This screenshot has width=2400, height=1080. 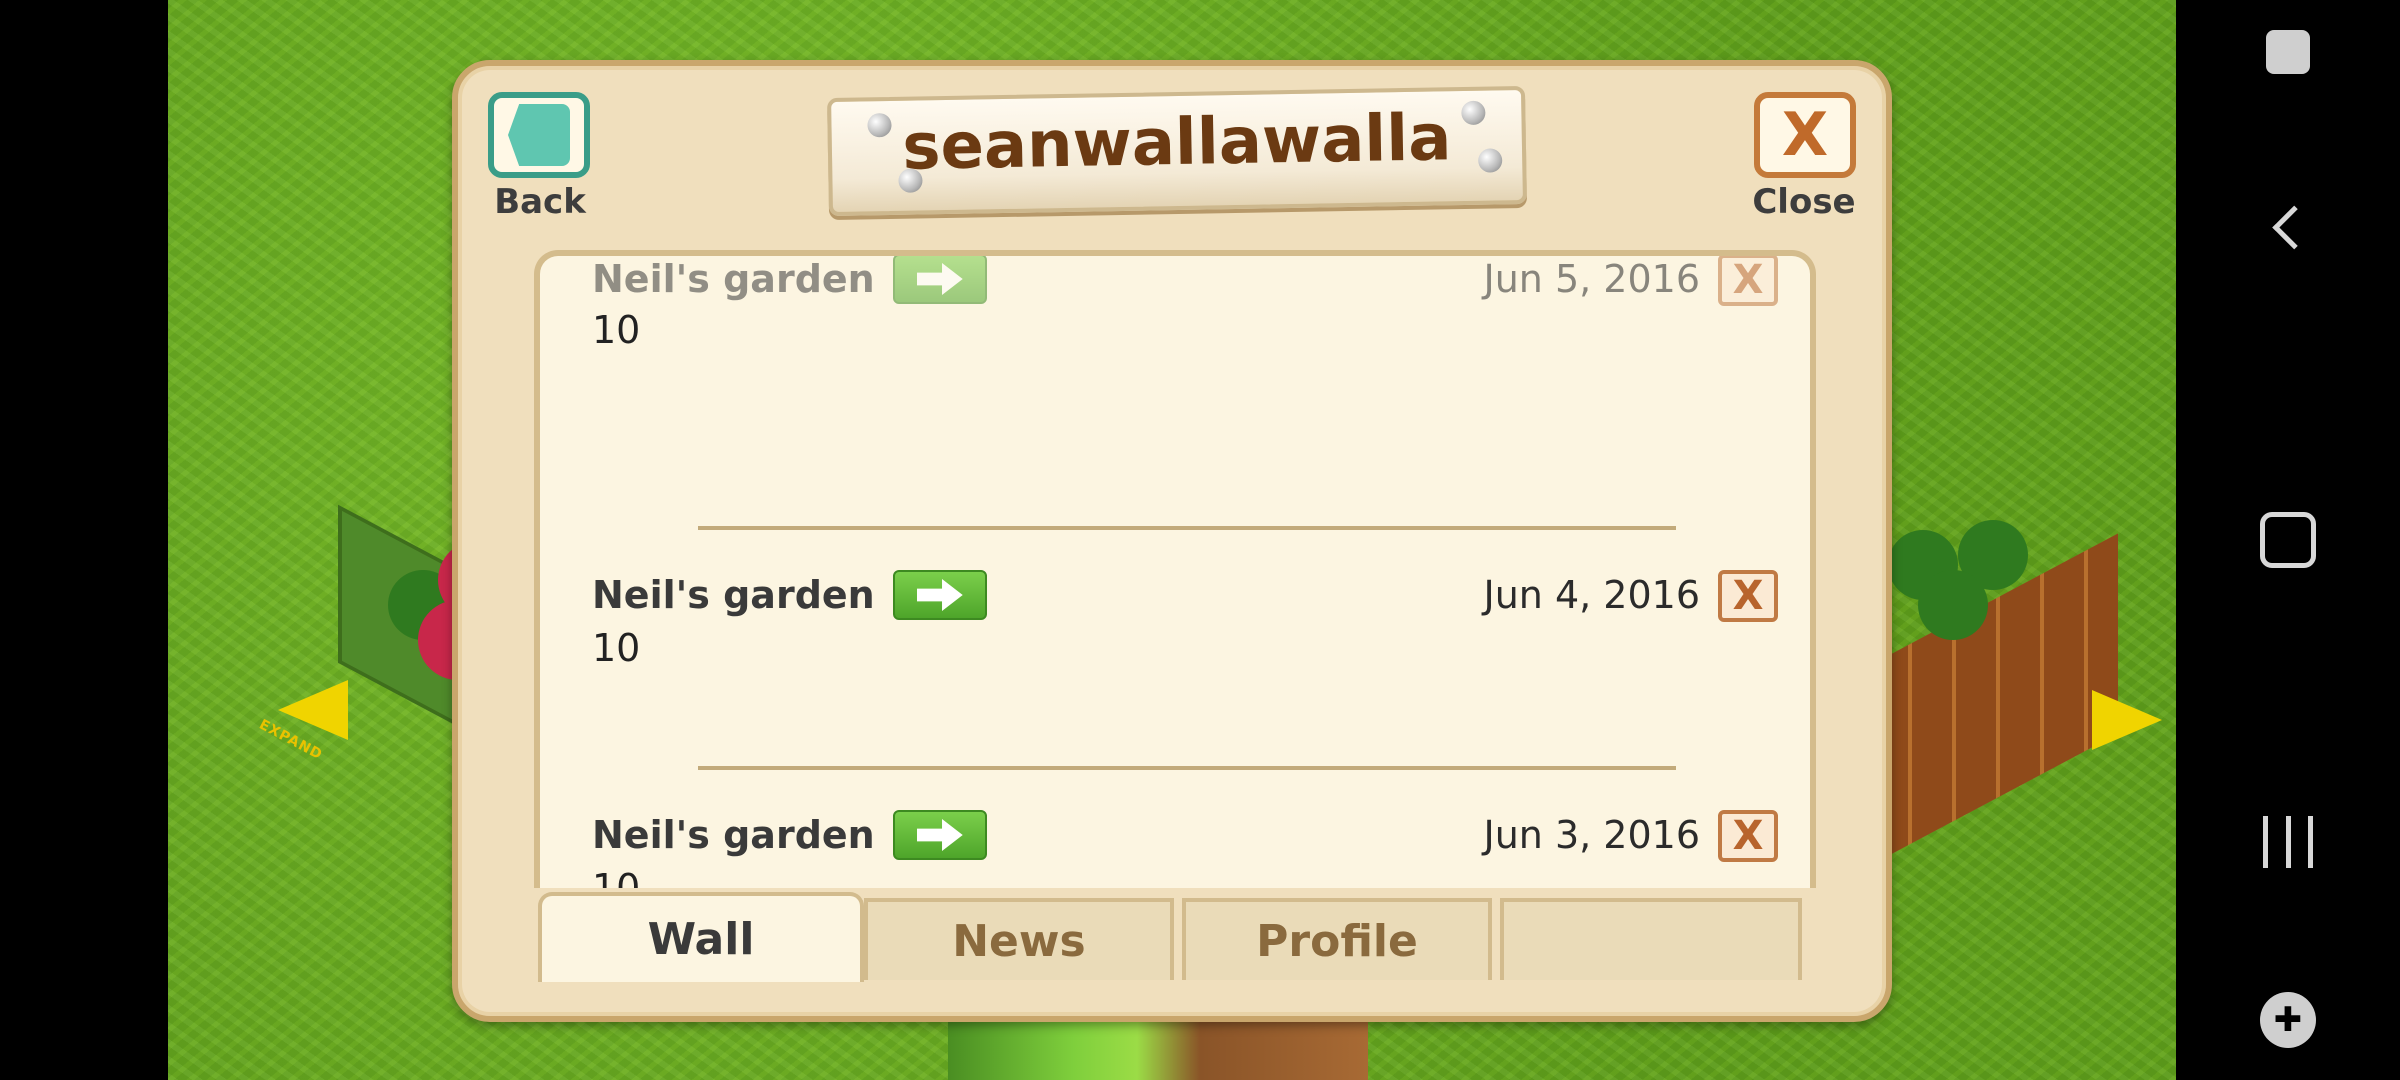 I want to click on post-date: Jun 5, 2016, so click(x=1592, y=279).